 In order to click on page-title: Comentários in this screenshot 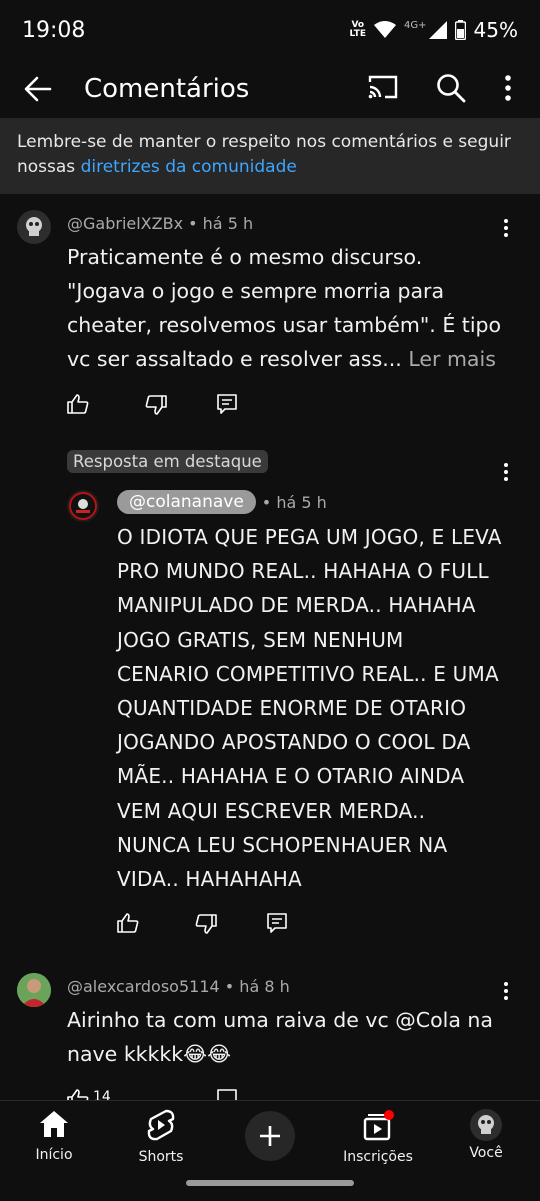, I will do `click(167, 89)`.